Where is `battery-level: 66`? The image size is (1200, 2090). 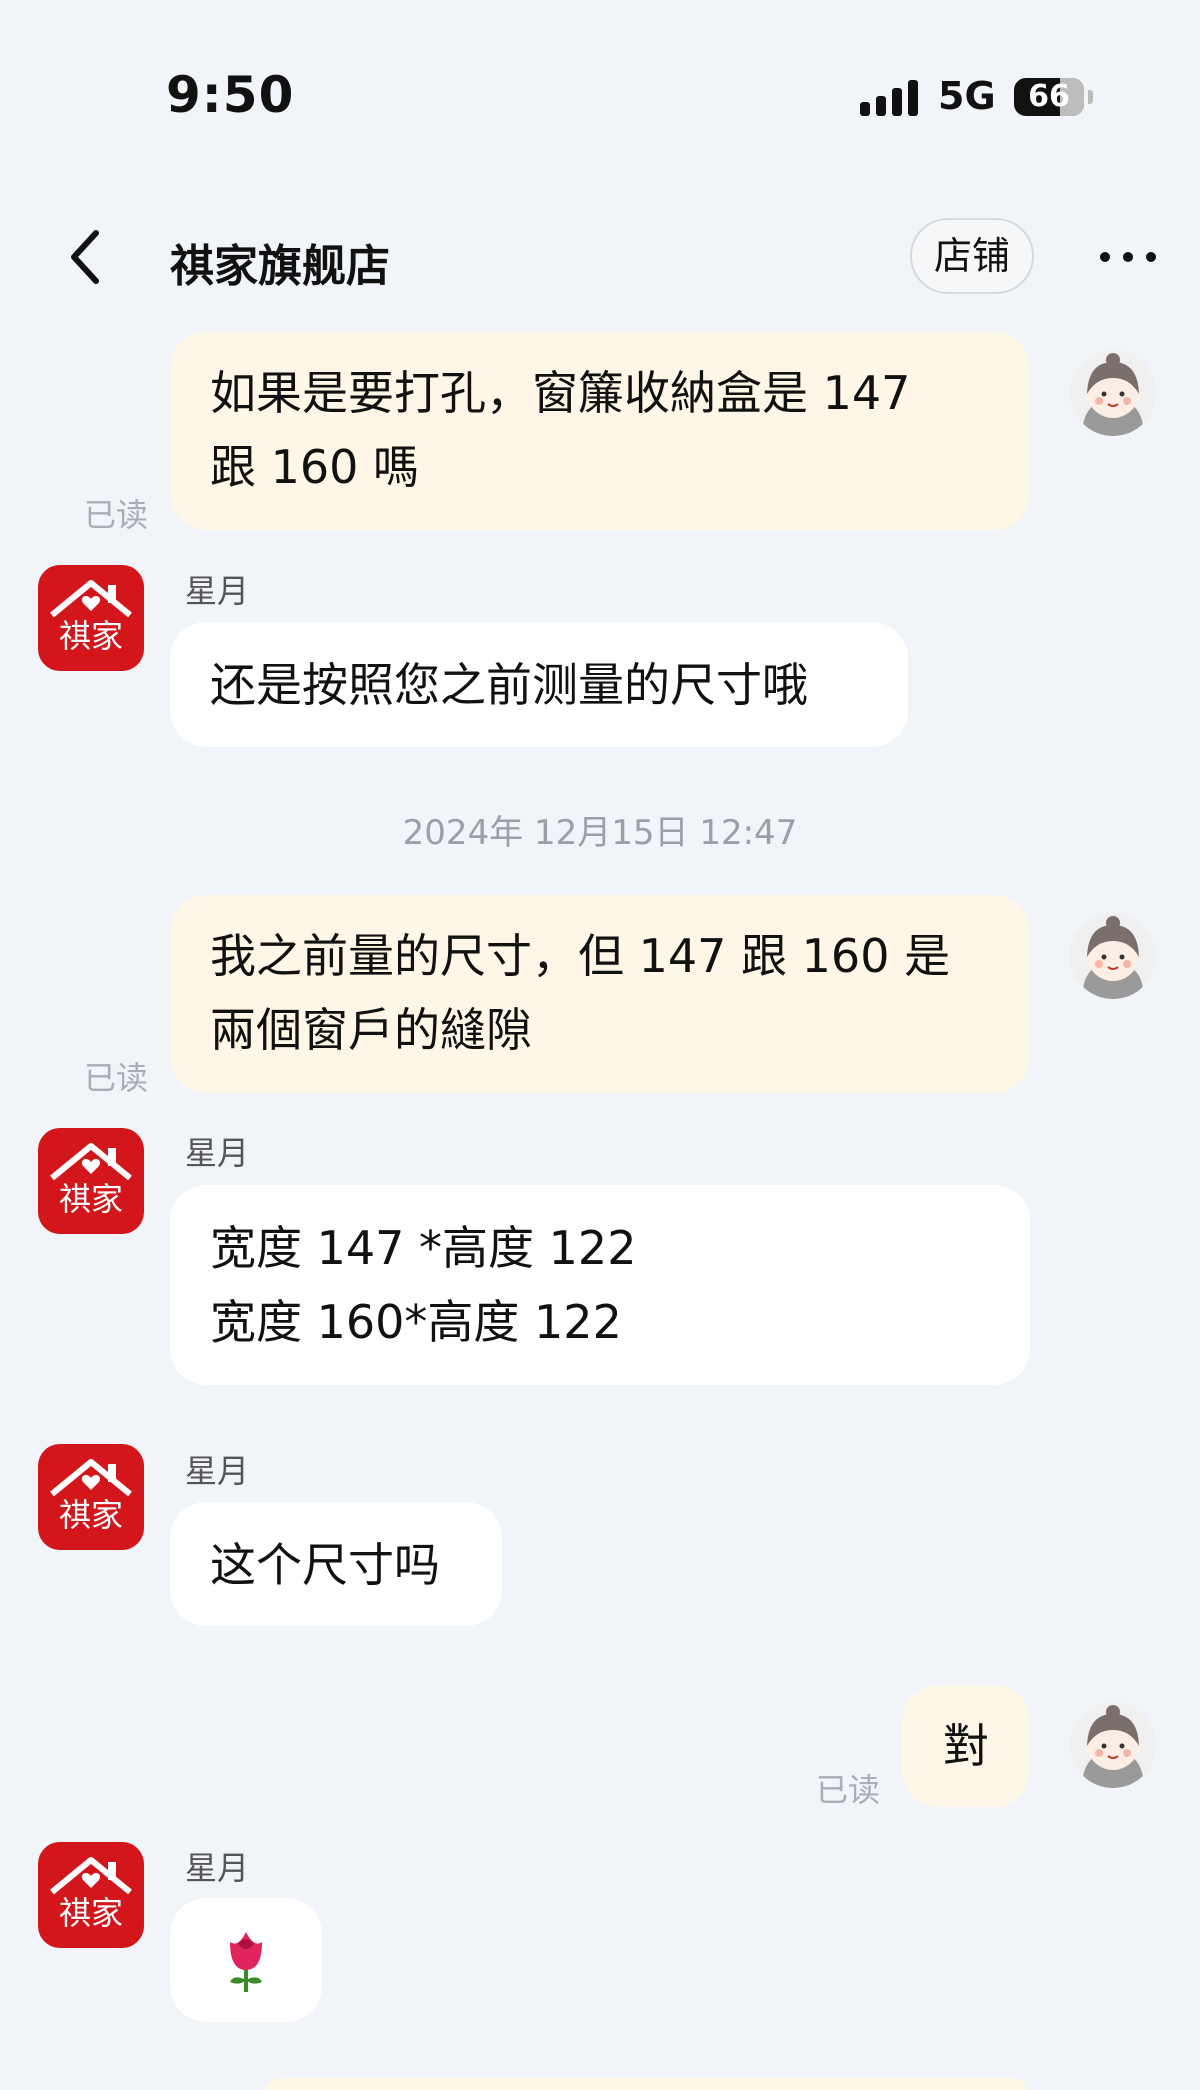 battery-level: 66 is located at coordinates (1049, 96).